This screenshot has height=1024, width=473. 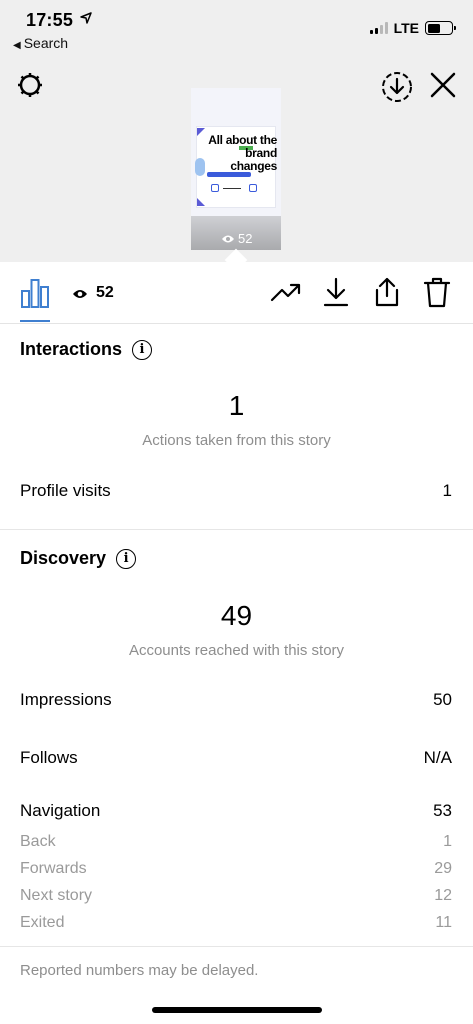 I want to click on nav-forwards-row: Forwards 29, so click(x=236, y=868).